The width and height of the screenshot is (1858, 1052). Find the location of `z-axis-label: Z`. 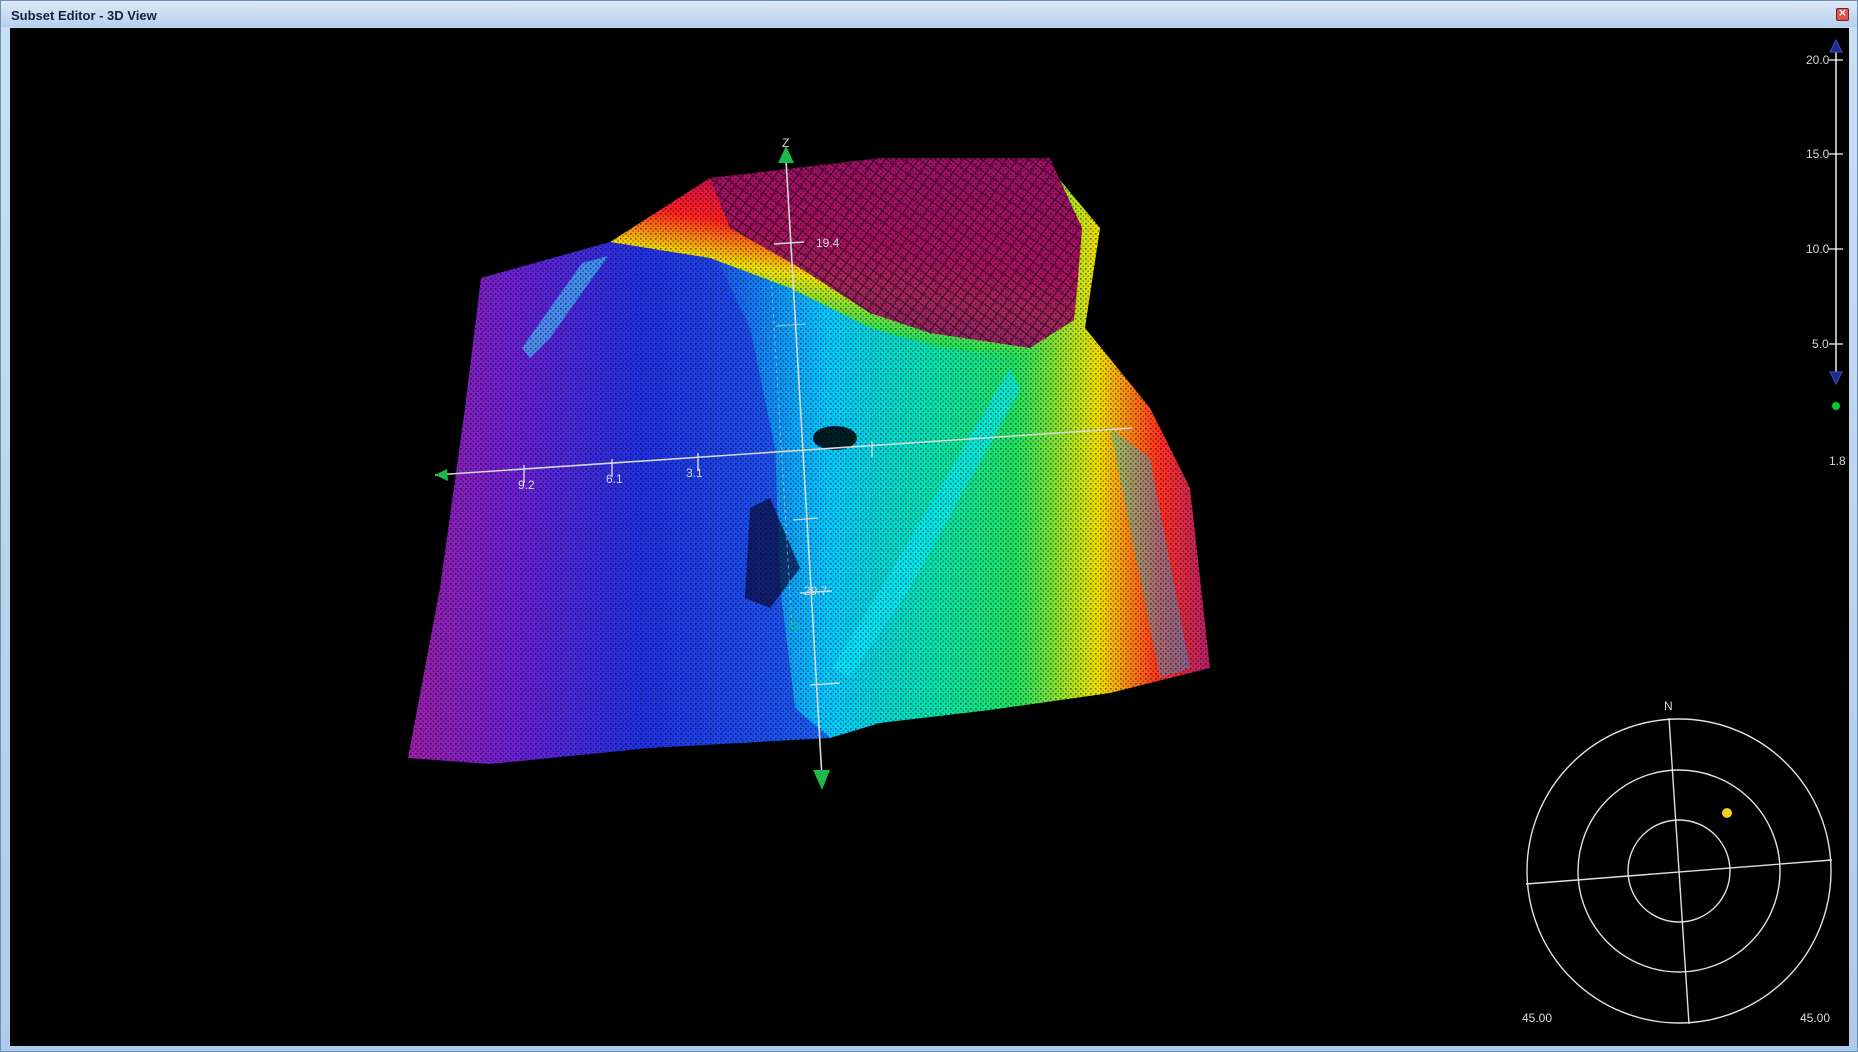

z-axis-label: Z is located at coordinates (785, 143).